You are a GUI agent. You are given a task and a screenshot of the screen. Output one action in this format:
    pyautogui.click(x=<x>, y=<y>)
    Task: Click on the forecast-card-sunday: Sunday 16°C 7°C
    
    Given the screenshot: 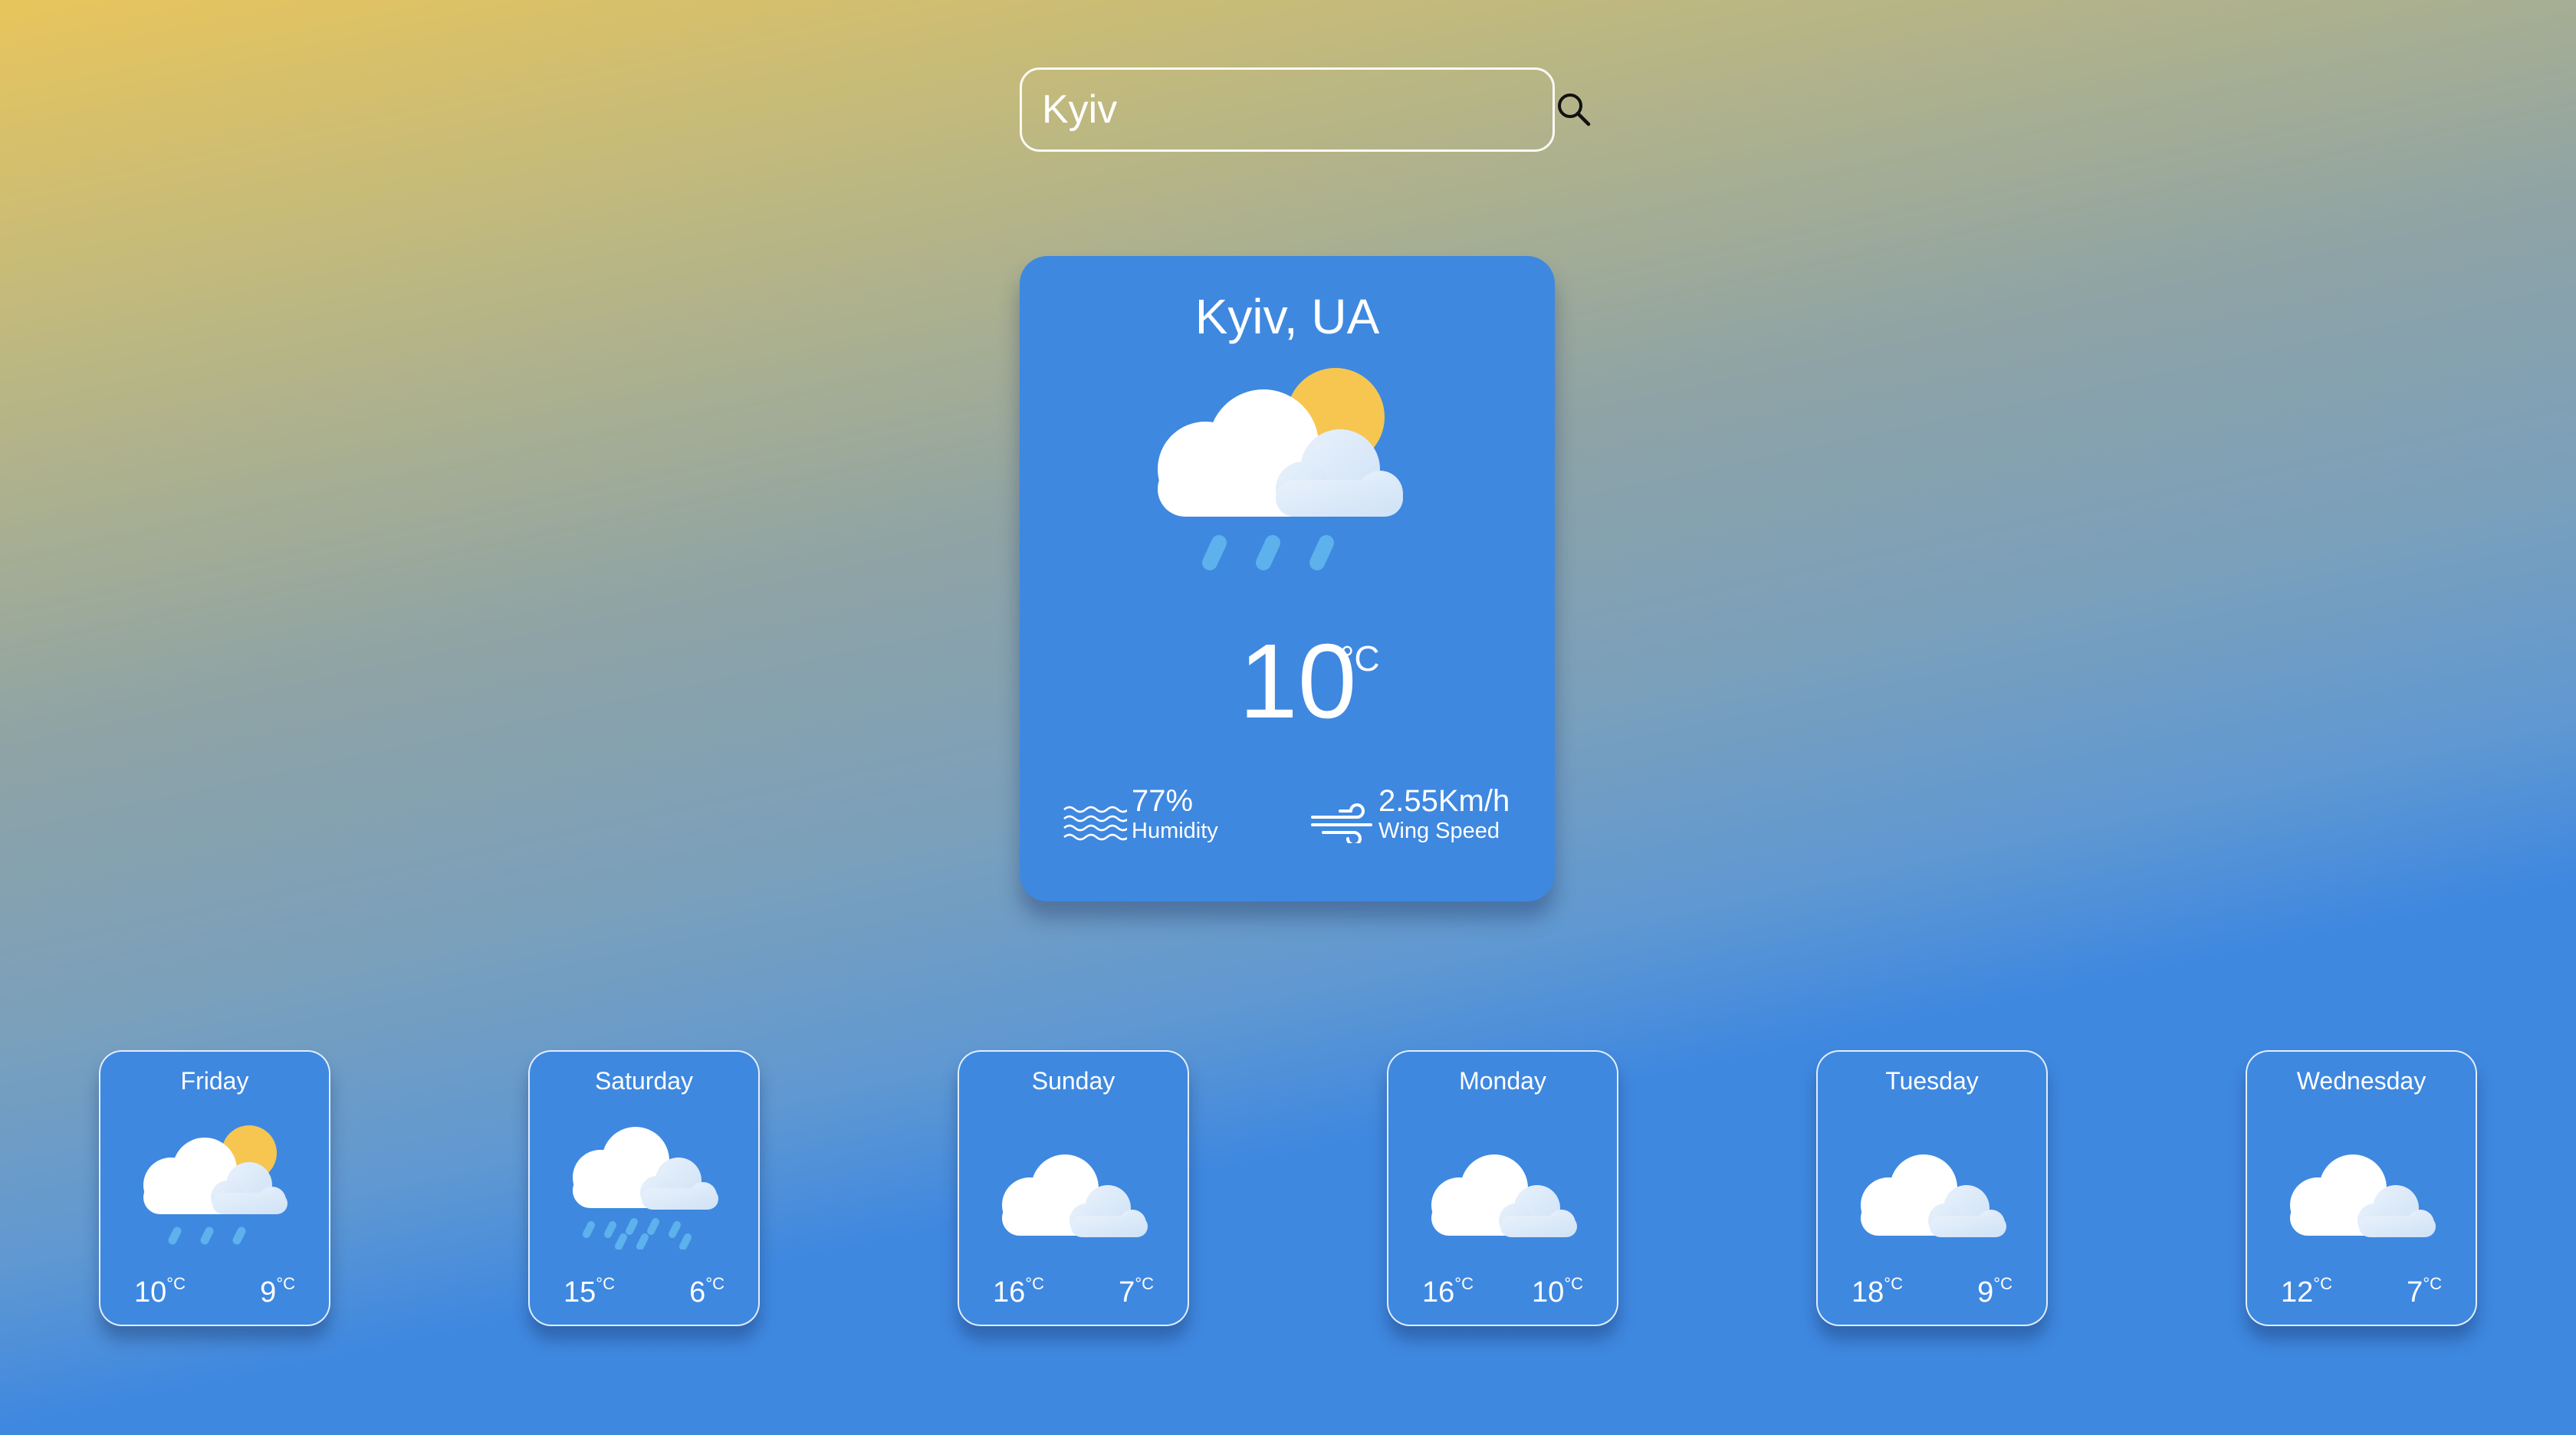 What is the action you would take?
    pyautogui.click(x=1073, y=1188)
    